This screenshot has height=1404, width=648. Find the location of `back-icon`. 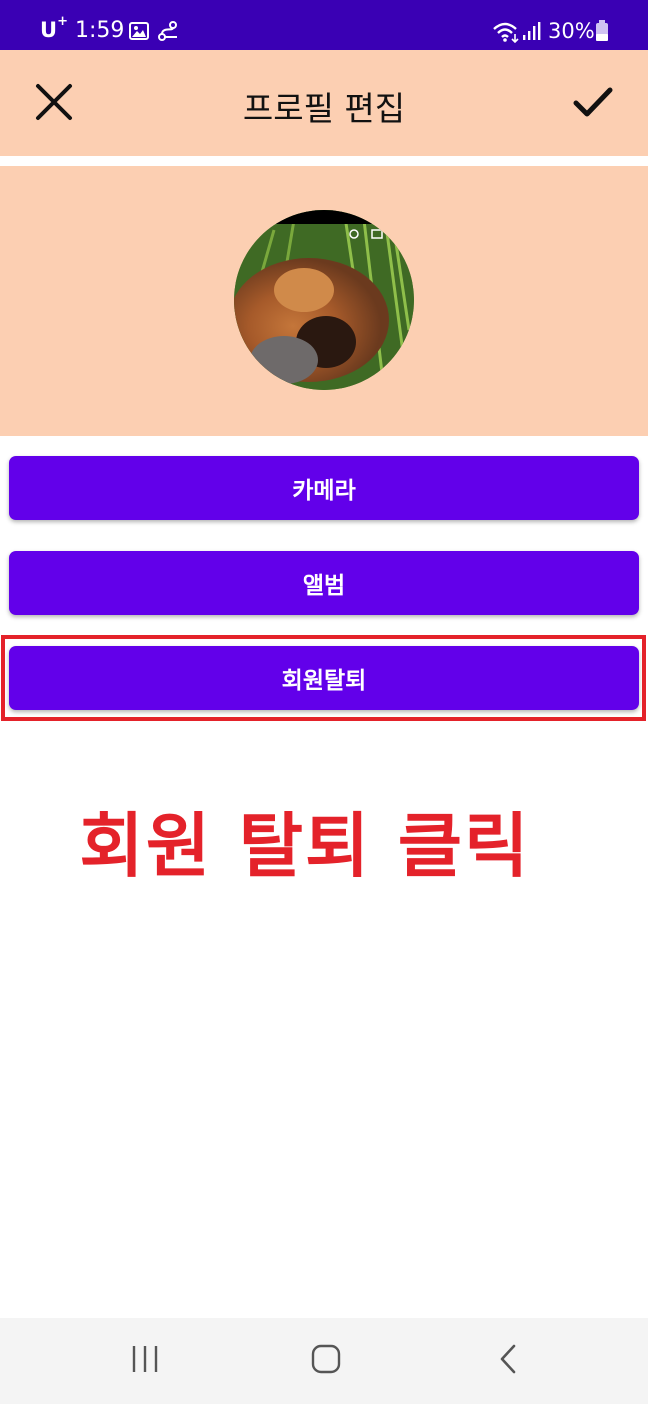

back-icon is located at coordinates (508, 1361).